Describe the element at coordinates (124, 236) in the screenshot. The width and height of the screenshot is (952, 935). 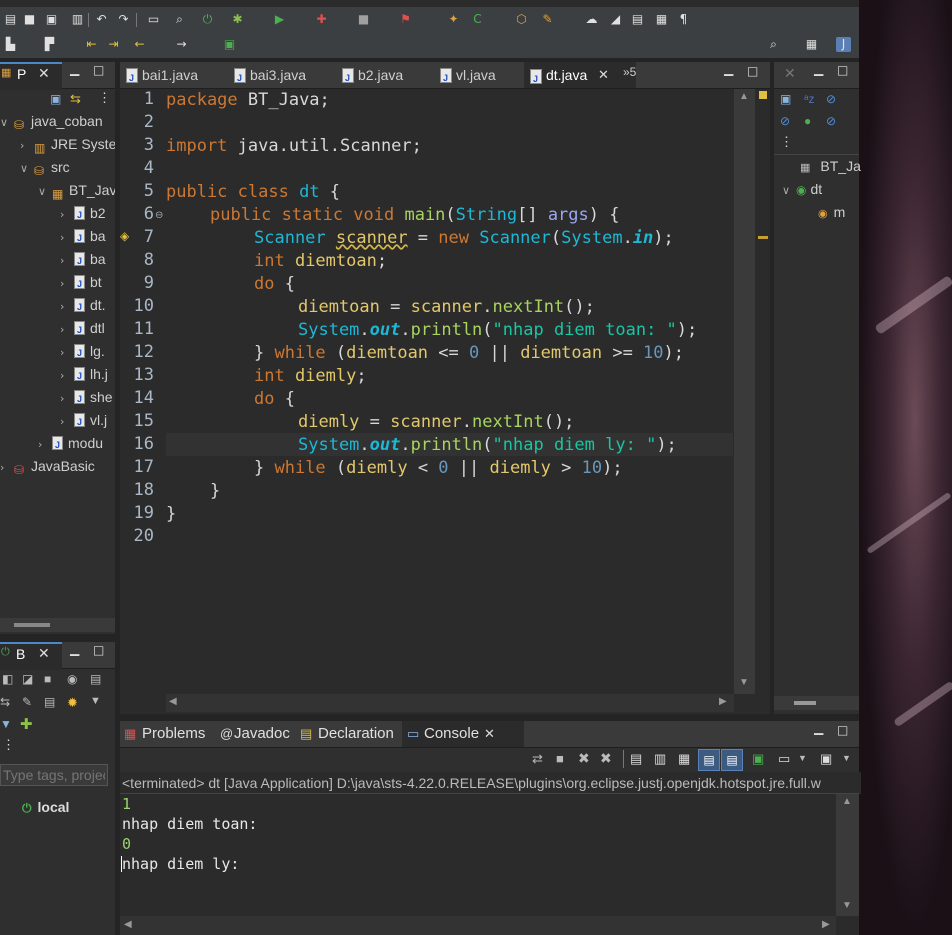
I see `warning-marker-icon: ◈` at that location.